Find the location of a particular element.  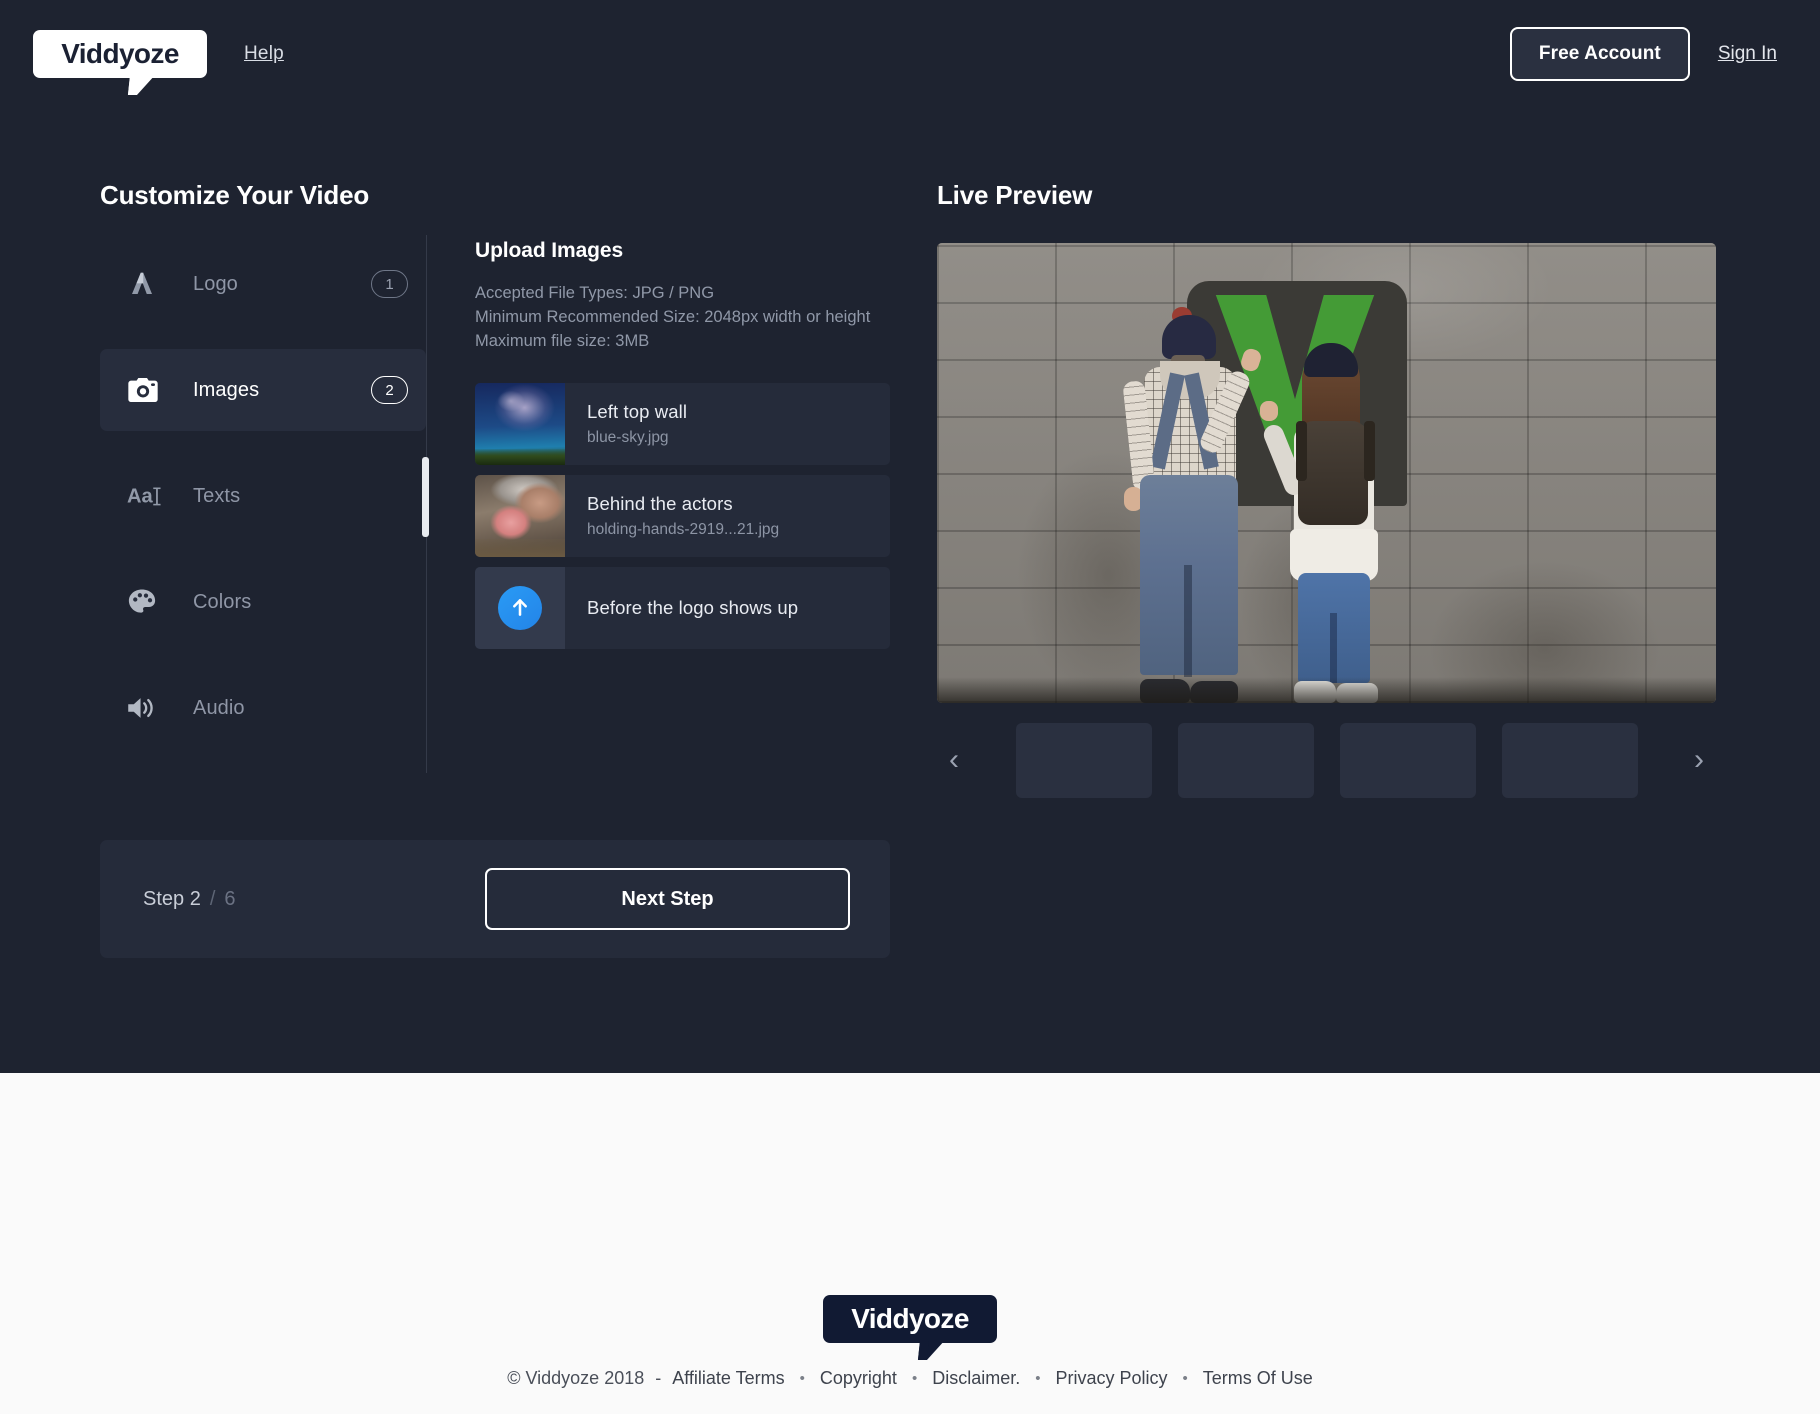

logo-badge: Viddyoze is located at coordinates (120, 54).